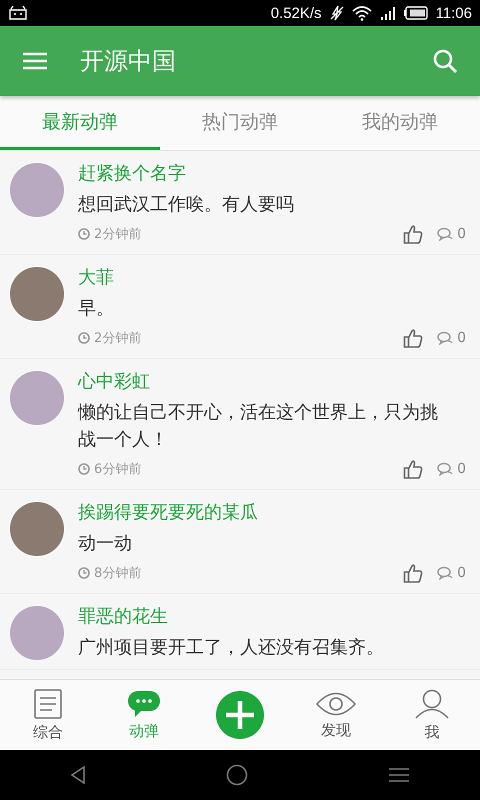 This screenshot has height=800, width=480. Describe the element at coordinates (432, 703) in the screenshot. I see `person-icon` at that location.